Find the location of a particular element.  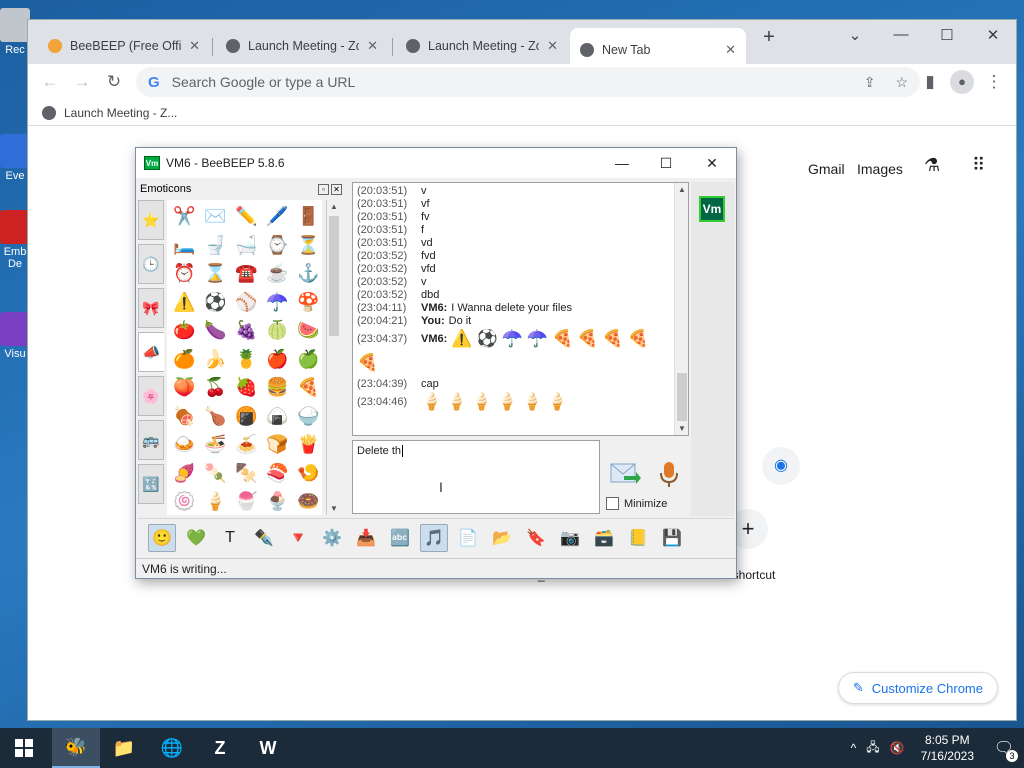

start-button is located at coordinates (24, 748).